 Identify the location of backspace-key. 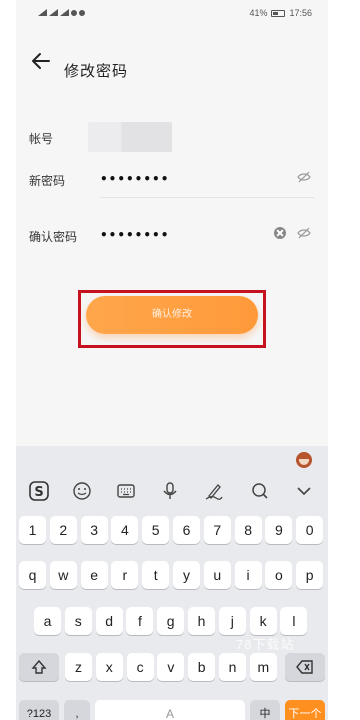
(305, 667).